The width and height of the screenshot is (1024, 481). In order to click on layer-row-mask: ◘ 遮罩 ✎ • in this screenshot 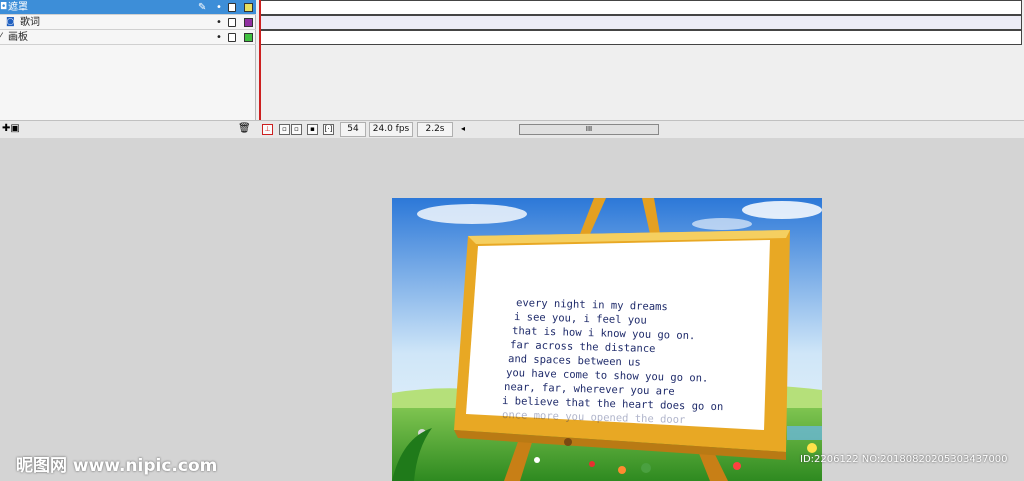, I will do `click(128, 7)`.